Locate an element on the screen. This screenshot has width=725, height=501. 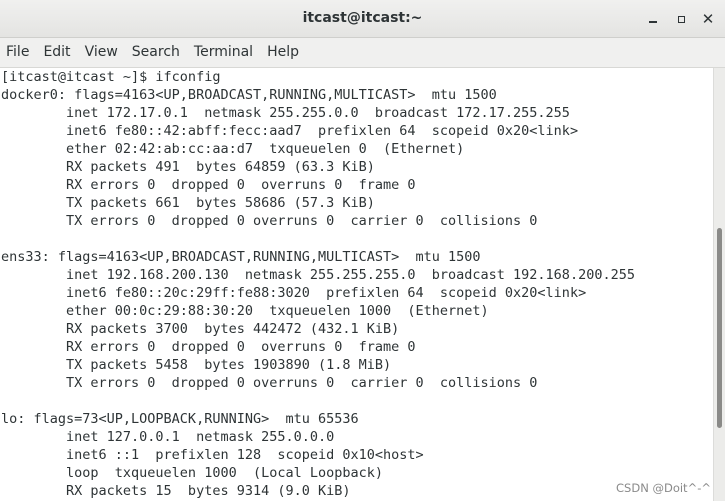
terminal-line: inet 127.0.0.1 netmask 255.0.0.0 is located at coordinates (168, 437).